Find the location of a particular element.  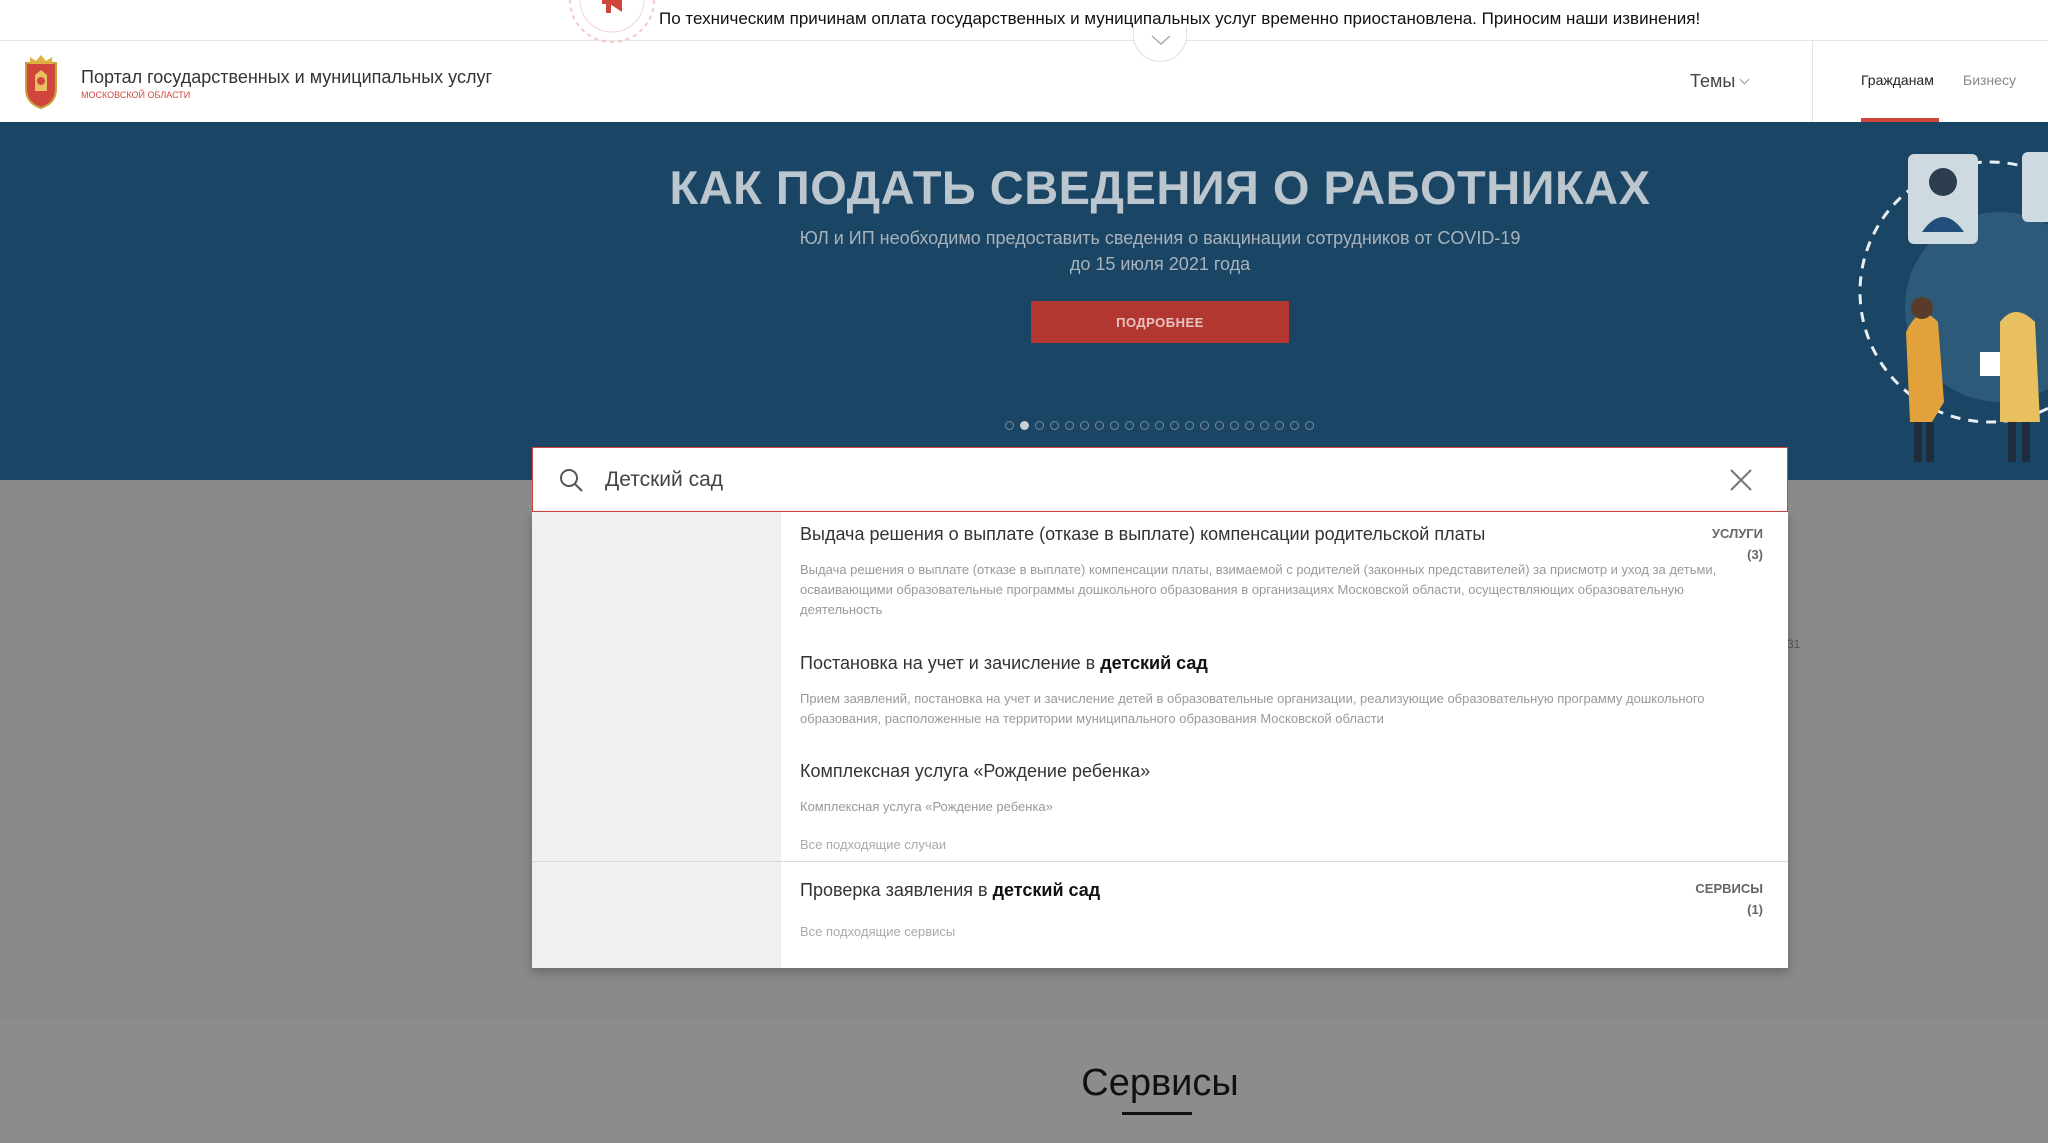

category-label-tools: СЕРВИСЫ (1) is located at coordinates (1729, 899).